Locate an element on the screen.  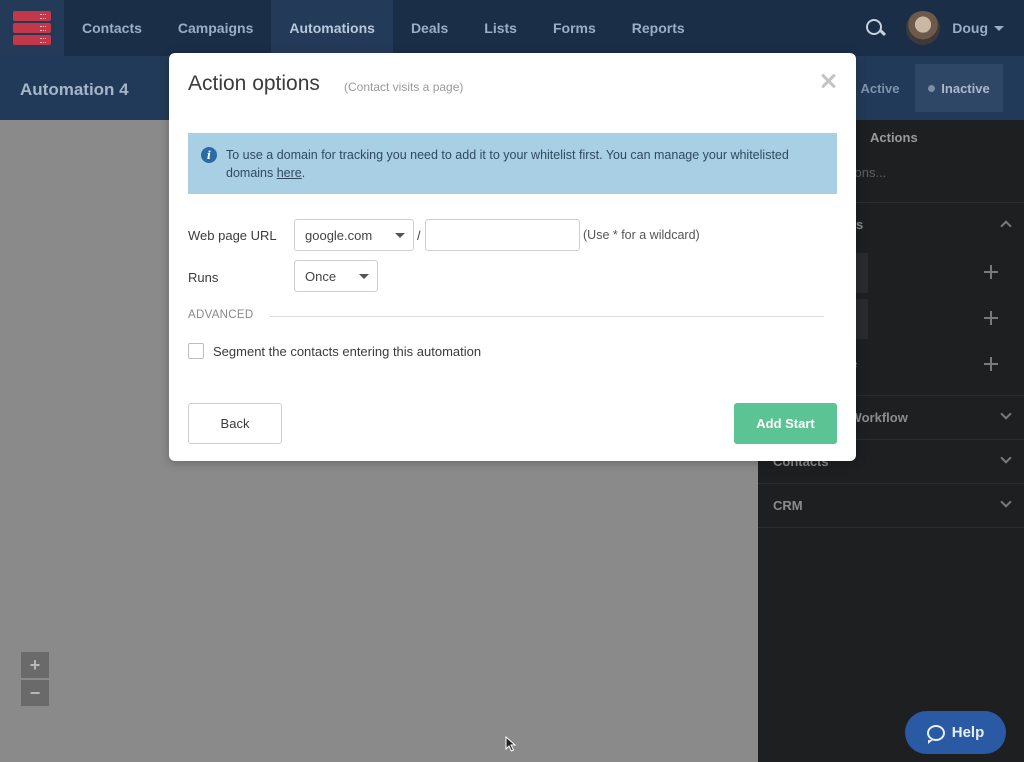
back-button: Back is located at coordinates (235, 423).